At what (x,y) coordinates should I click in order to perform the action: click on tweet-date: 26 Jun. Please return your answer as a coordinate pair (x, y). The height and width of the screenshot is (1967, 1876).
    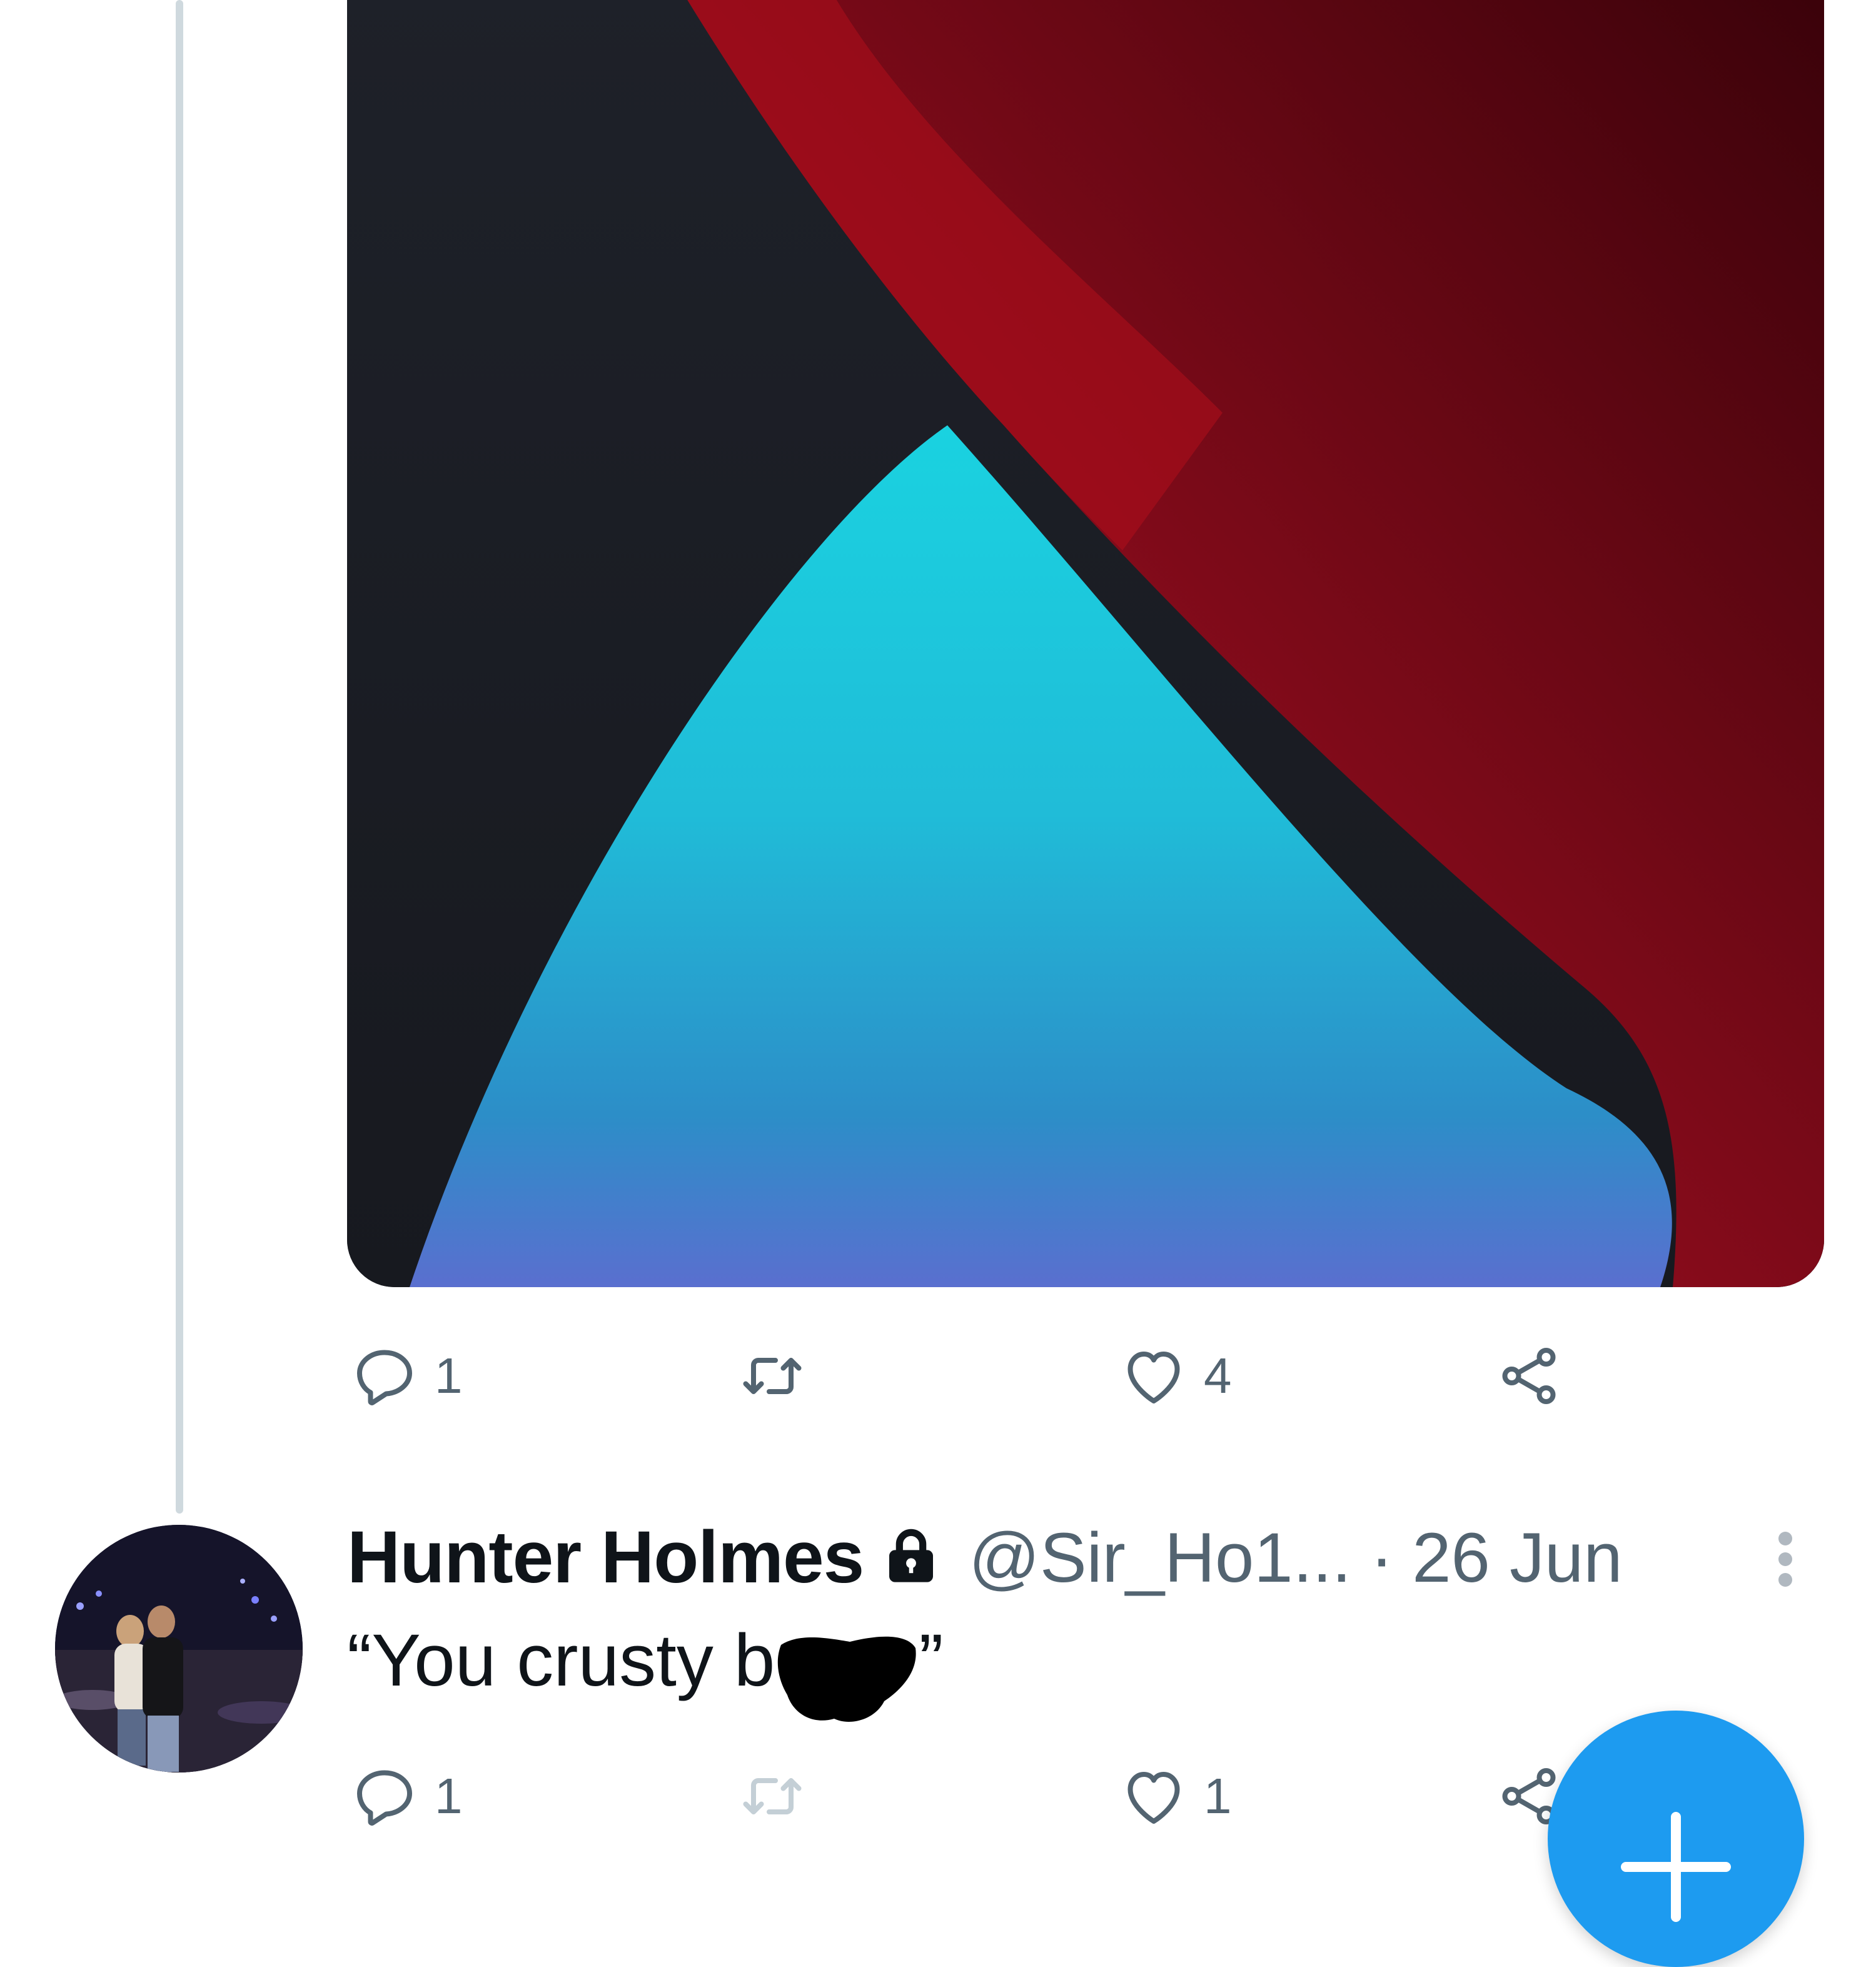
    Looking at the image, I should click on (1517, 1557).